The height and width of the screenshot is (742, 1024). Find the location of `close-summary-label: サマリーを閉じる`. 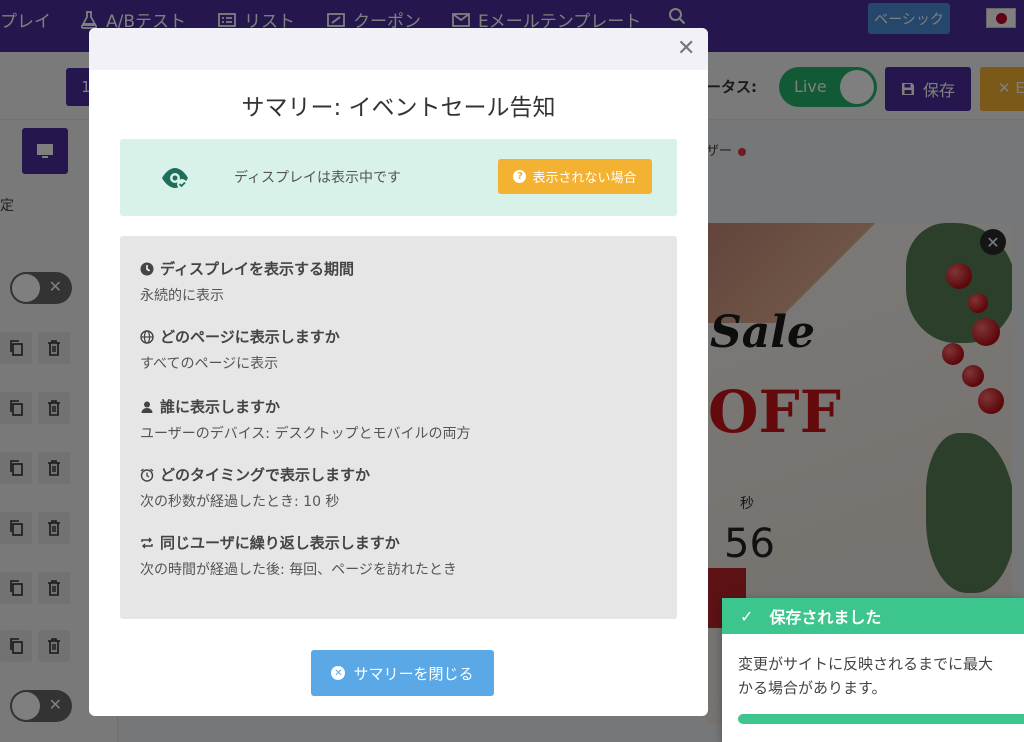

close-summary-label: サマリーを閉じる is located at coordinates (413, 673).